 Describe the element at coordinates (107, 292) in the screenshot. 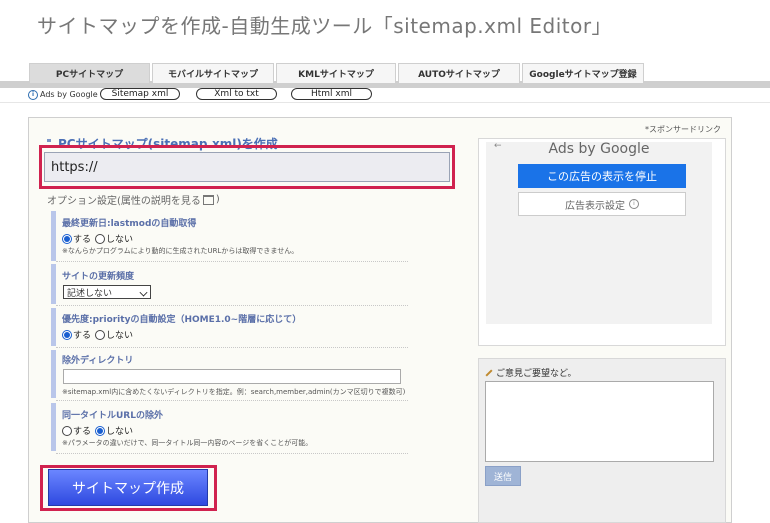

I see `changefreq-select: 記述しない` at that location.